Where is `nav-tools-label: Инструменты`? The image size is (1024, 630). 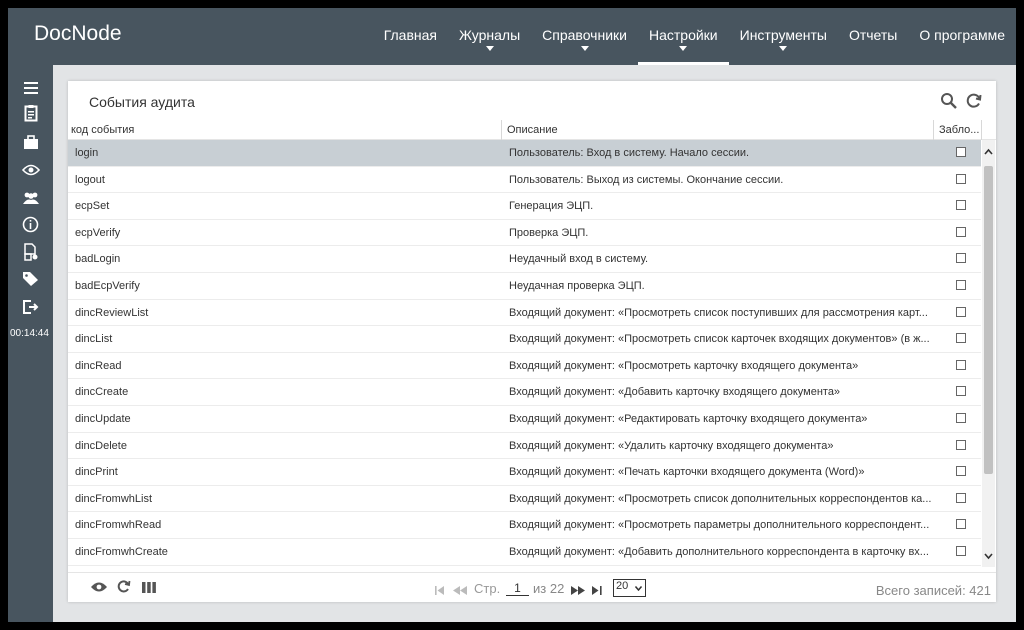 nav-tools-label: Инструменты is located at coordinates (783, 35).